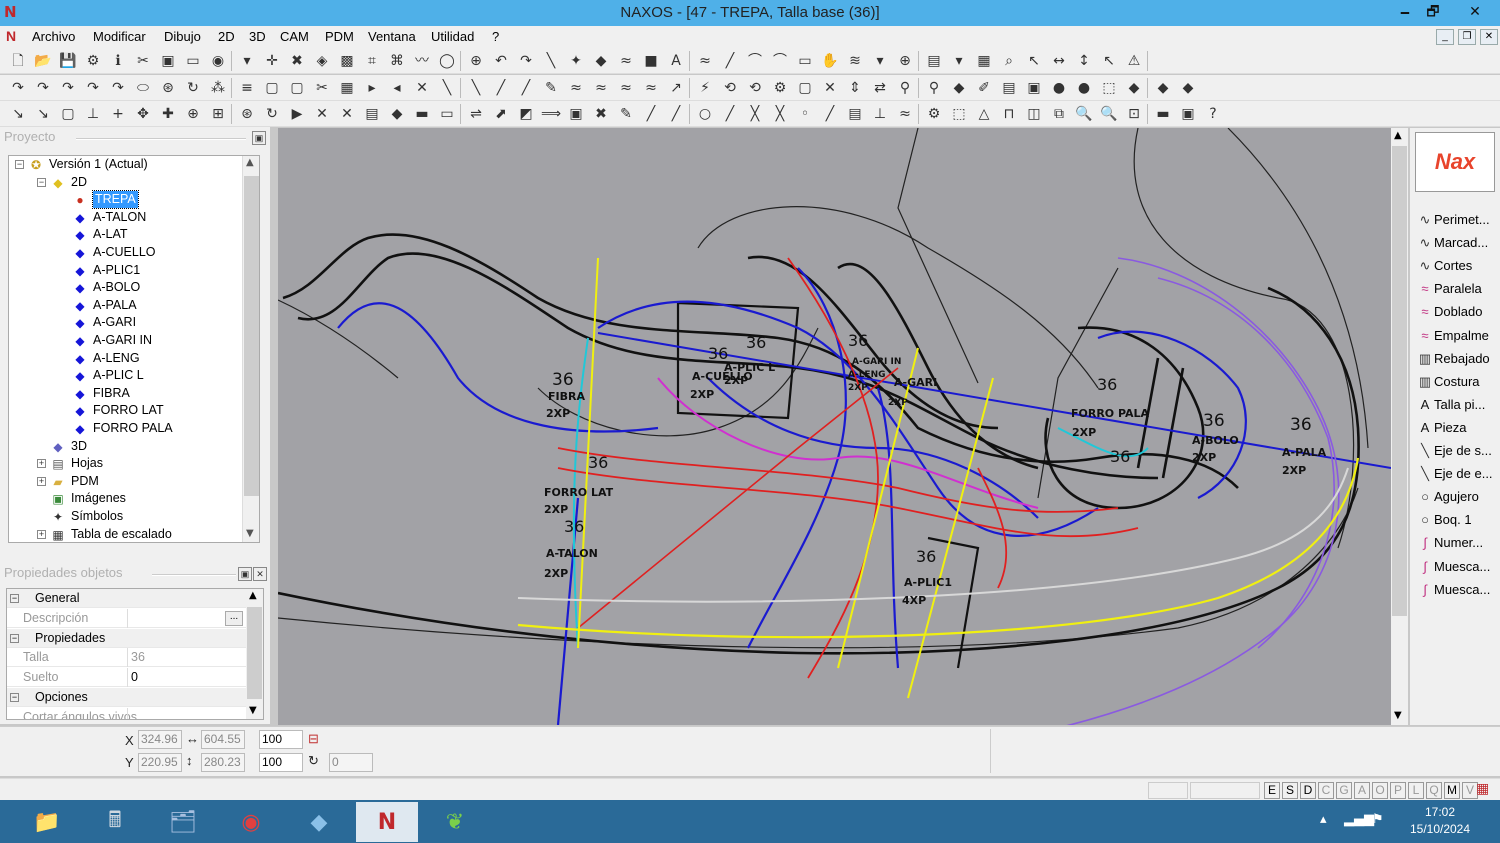  What do you see at coordinates (387, 822) in the screenshot?
I see `naxos-icon: N` at bounding box center [387, 822].